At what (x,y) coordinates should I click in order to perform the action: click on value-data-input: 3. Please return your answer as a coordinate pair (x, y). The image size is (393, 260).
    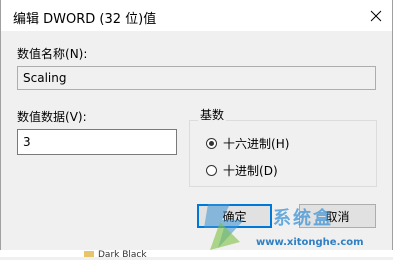
    Looking at the image, I should click on (97, 142).